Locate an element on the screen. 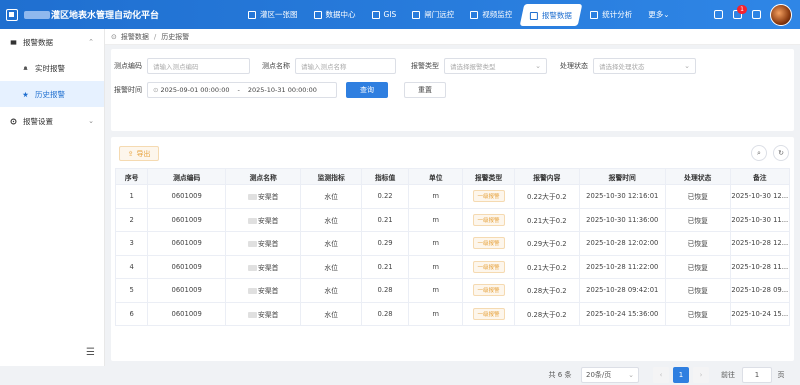 The image size is (800, 385). sidebar: 报警数据 ⌃ 实时报警 历史报警 报警设置 ⌄ ☰ is located at coordinates (52, 197).